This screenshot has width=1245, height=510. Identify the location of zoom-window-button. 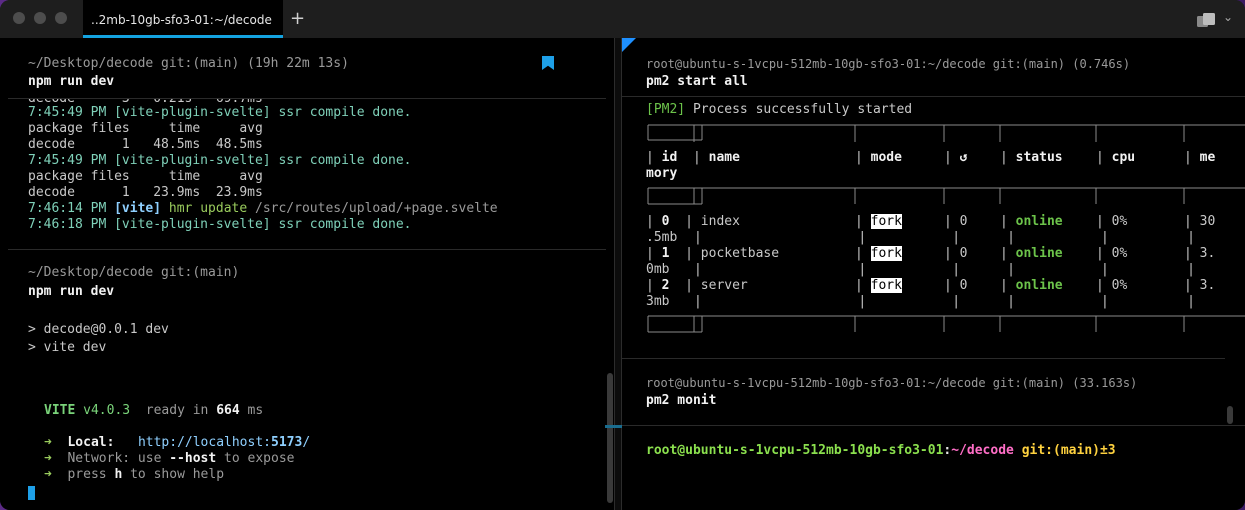
(61, 18).